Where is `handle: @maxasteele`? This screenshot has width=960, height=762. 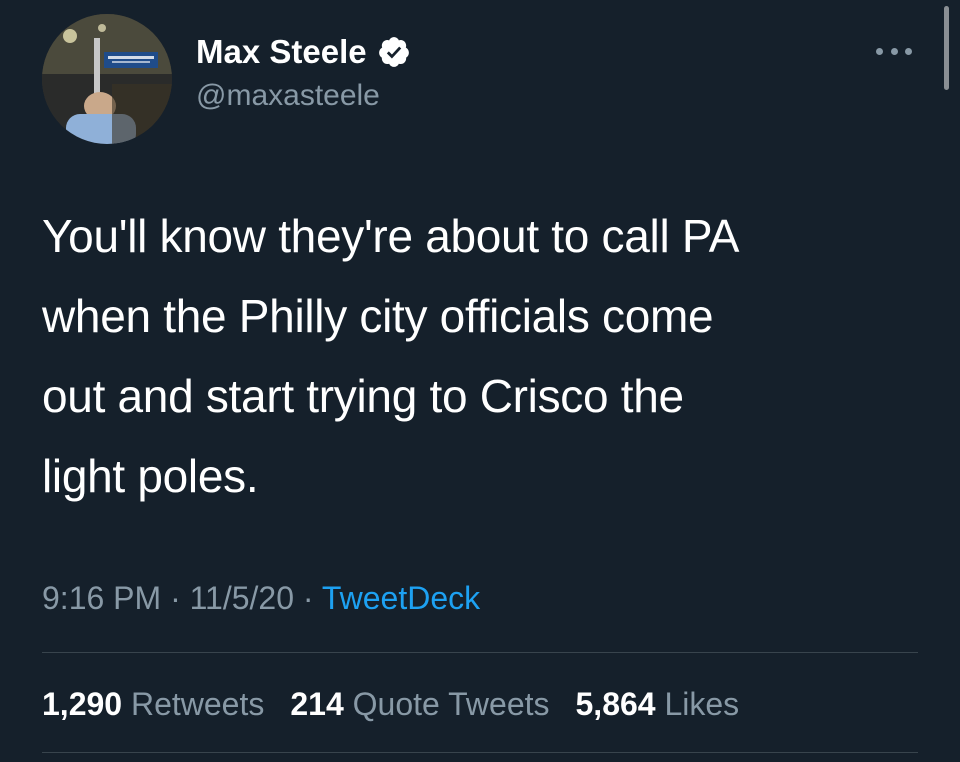 handle: @maxasteele is located at coordinates (303, 96).